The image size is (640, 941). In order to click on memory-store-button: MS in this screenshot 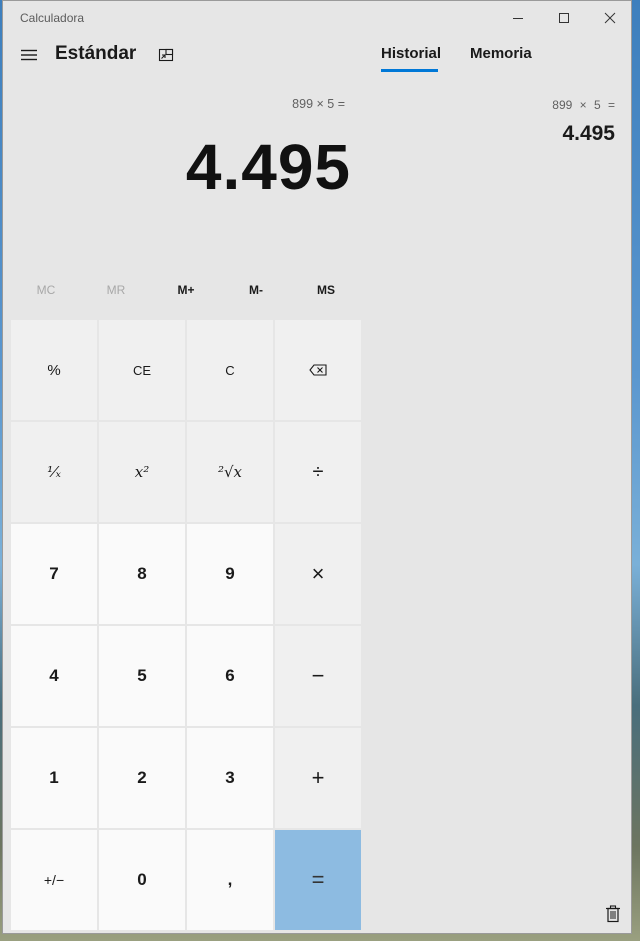, I will do `click(326, 290)`.